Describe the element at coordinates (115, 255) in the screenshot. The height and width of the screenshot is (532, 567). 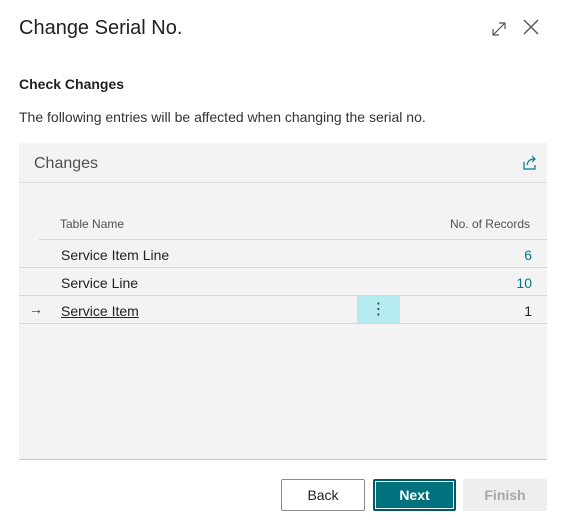
I see `row-table-name: Service Item Line` at that location.